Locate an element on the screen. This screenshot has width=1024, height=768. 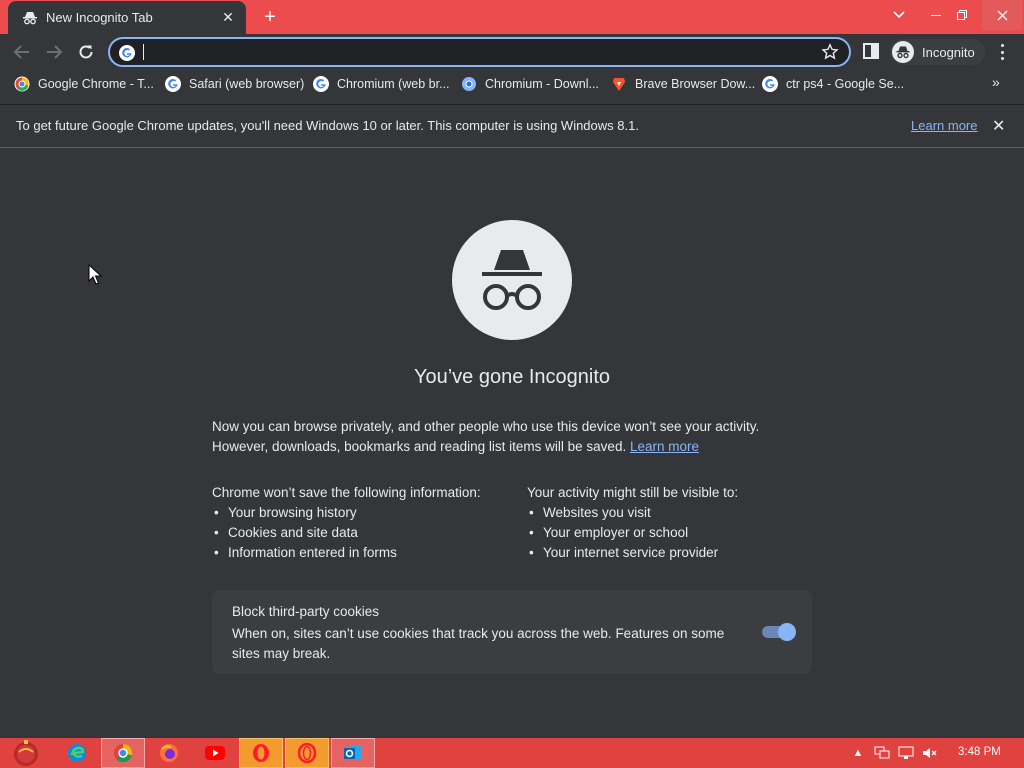
block-cookies-toggle is located at coordinates (779, 632).